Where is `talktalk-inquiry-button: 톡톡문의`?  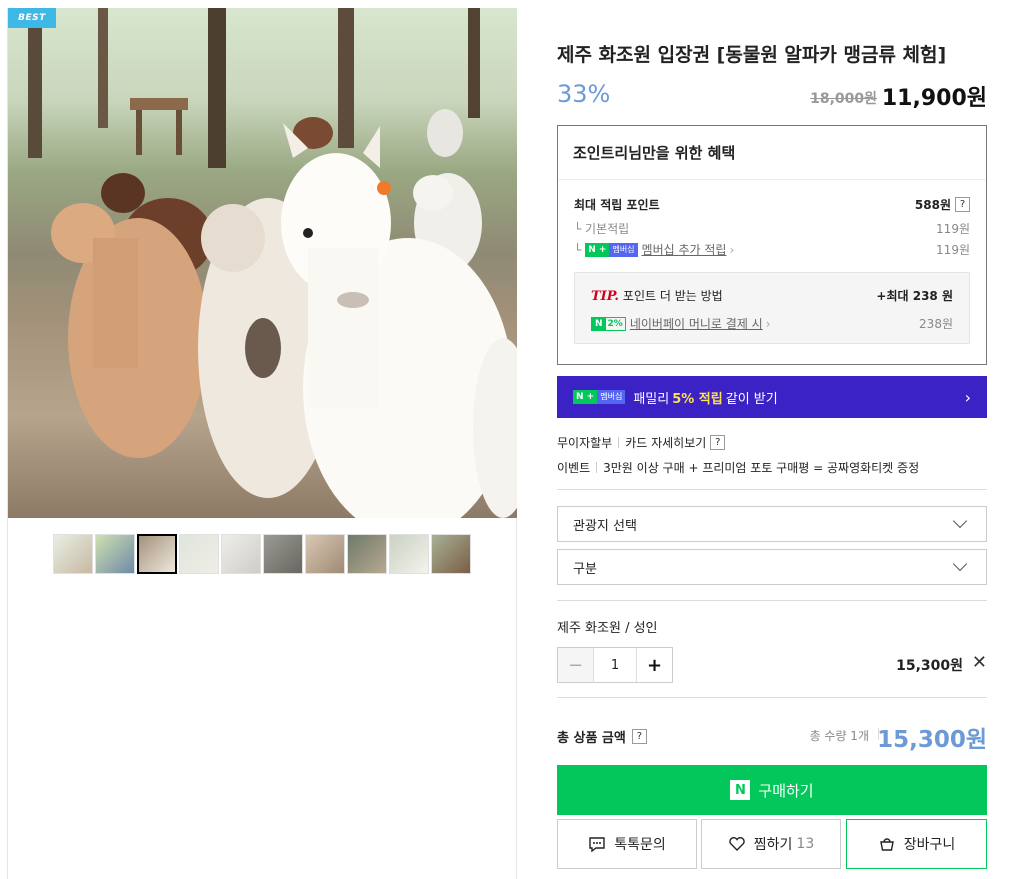 talktalk-inquiry-button: 톡톡문의 is located at coordinates (627, 844).